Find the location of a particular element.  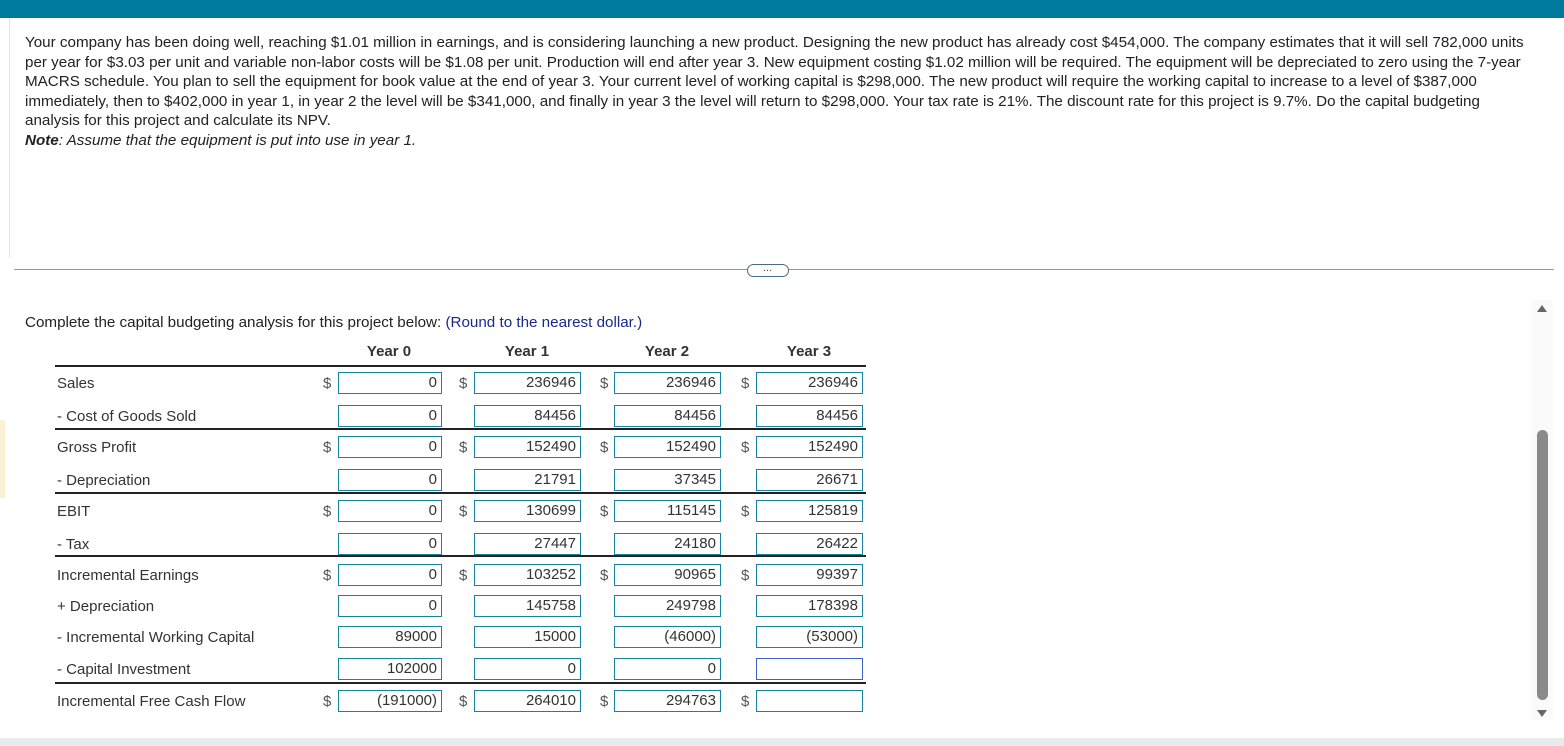

scroll-down-icon is located at coordinates (1542, 713).